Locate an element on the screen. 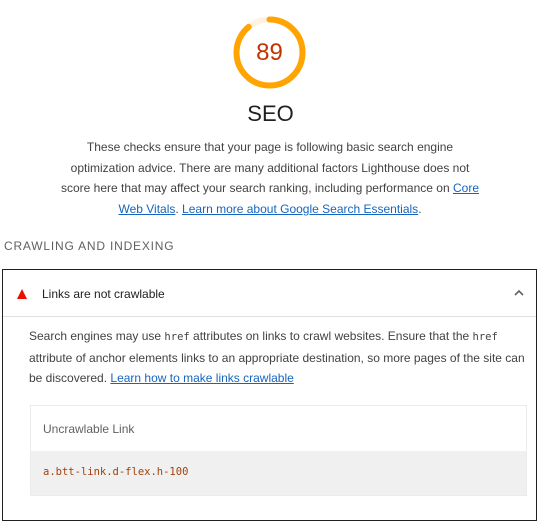 This screenshot has height=525, width=541. learn-crawlable-link: Learn how to make links crawlable is located at coordinates (201, 378).